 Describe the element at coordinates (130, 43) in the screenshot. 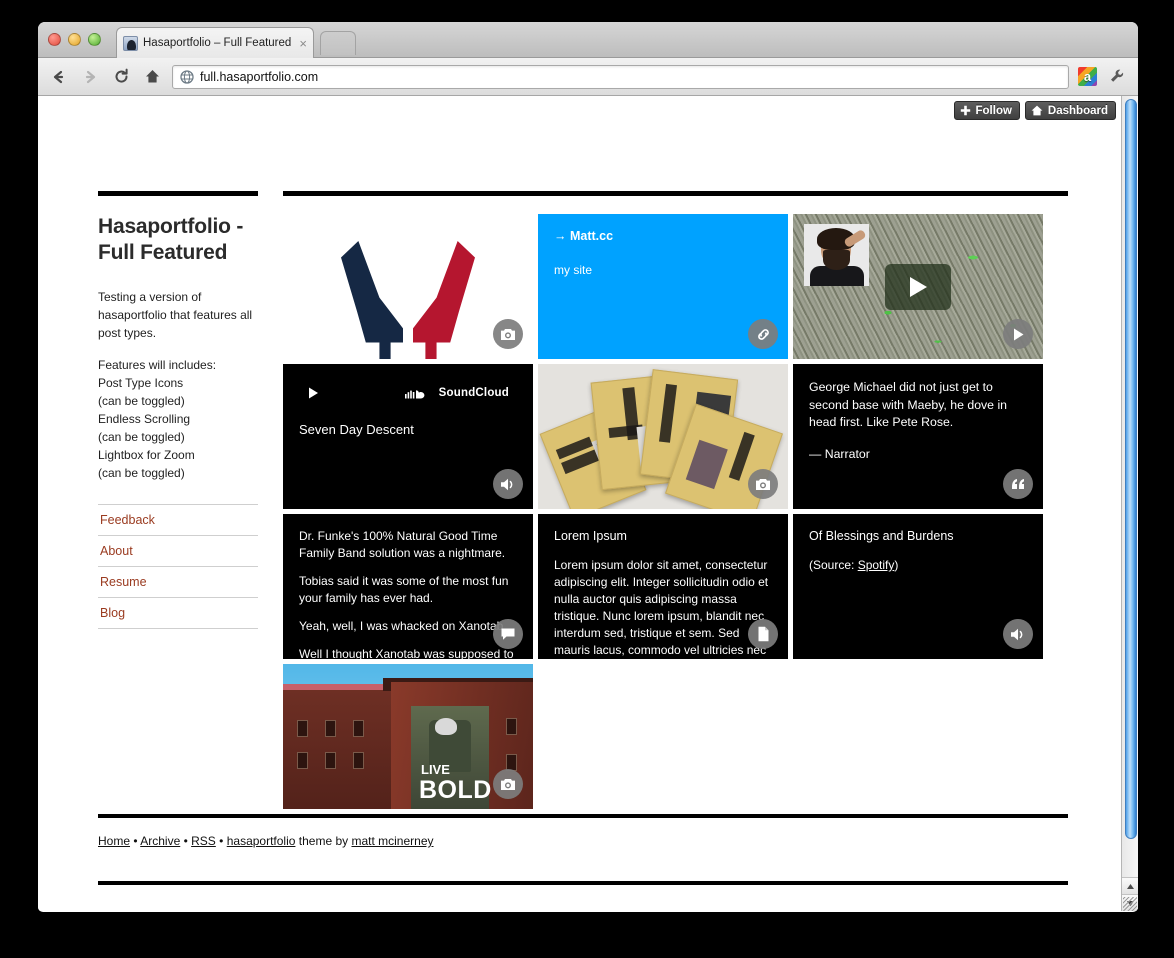

I see `tab-favicon-icon` at that location.